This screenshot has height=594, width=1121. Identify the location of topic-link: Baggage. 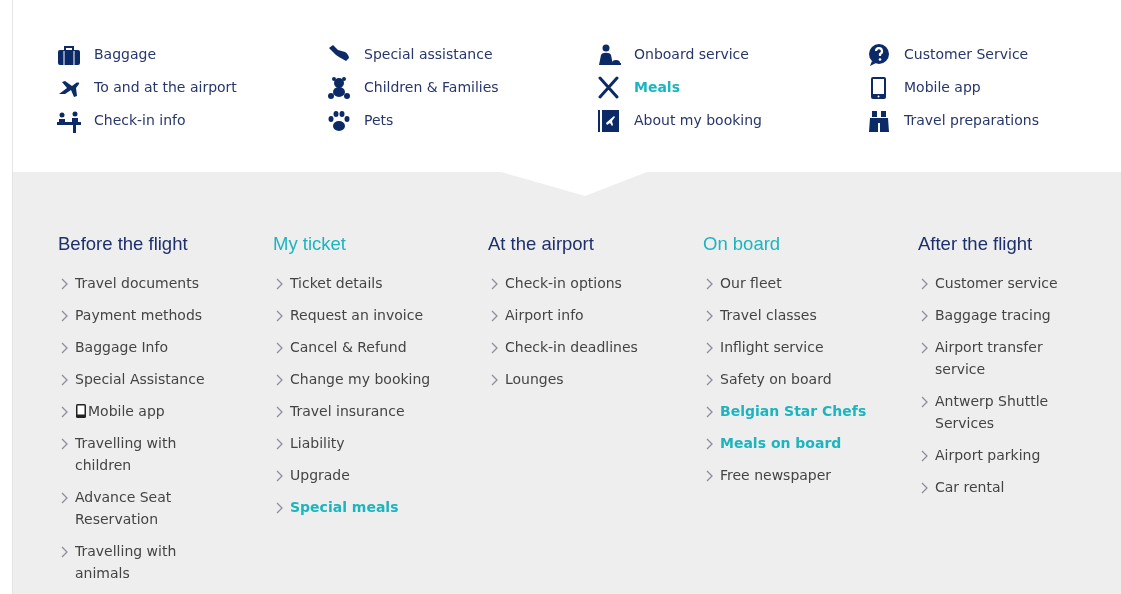
(106, 54).